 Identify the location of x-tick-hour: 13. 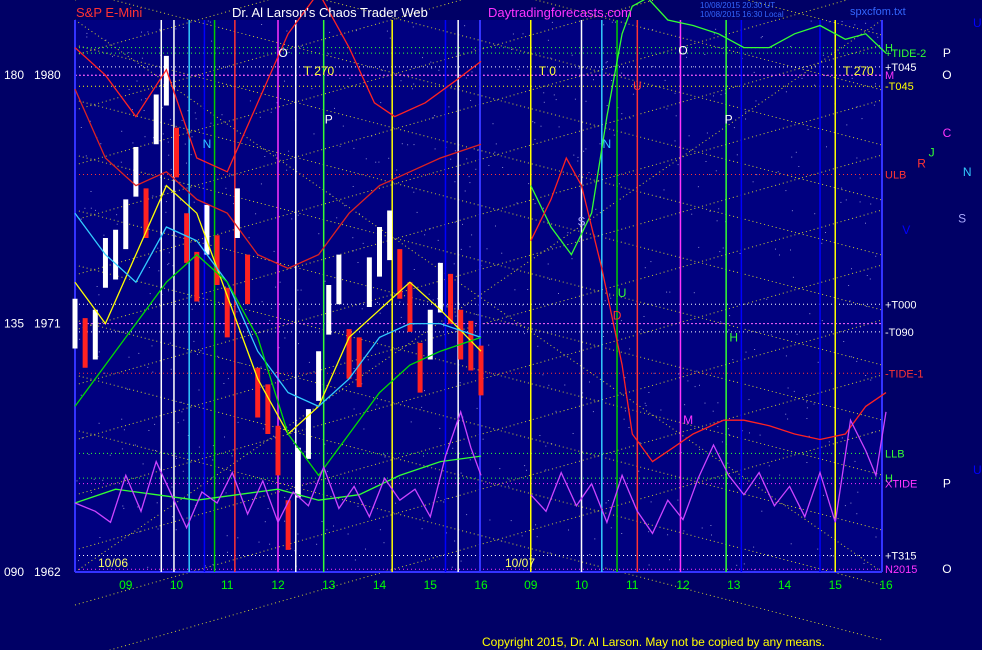
(329, 585).